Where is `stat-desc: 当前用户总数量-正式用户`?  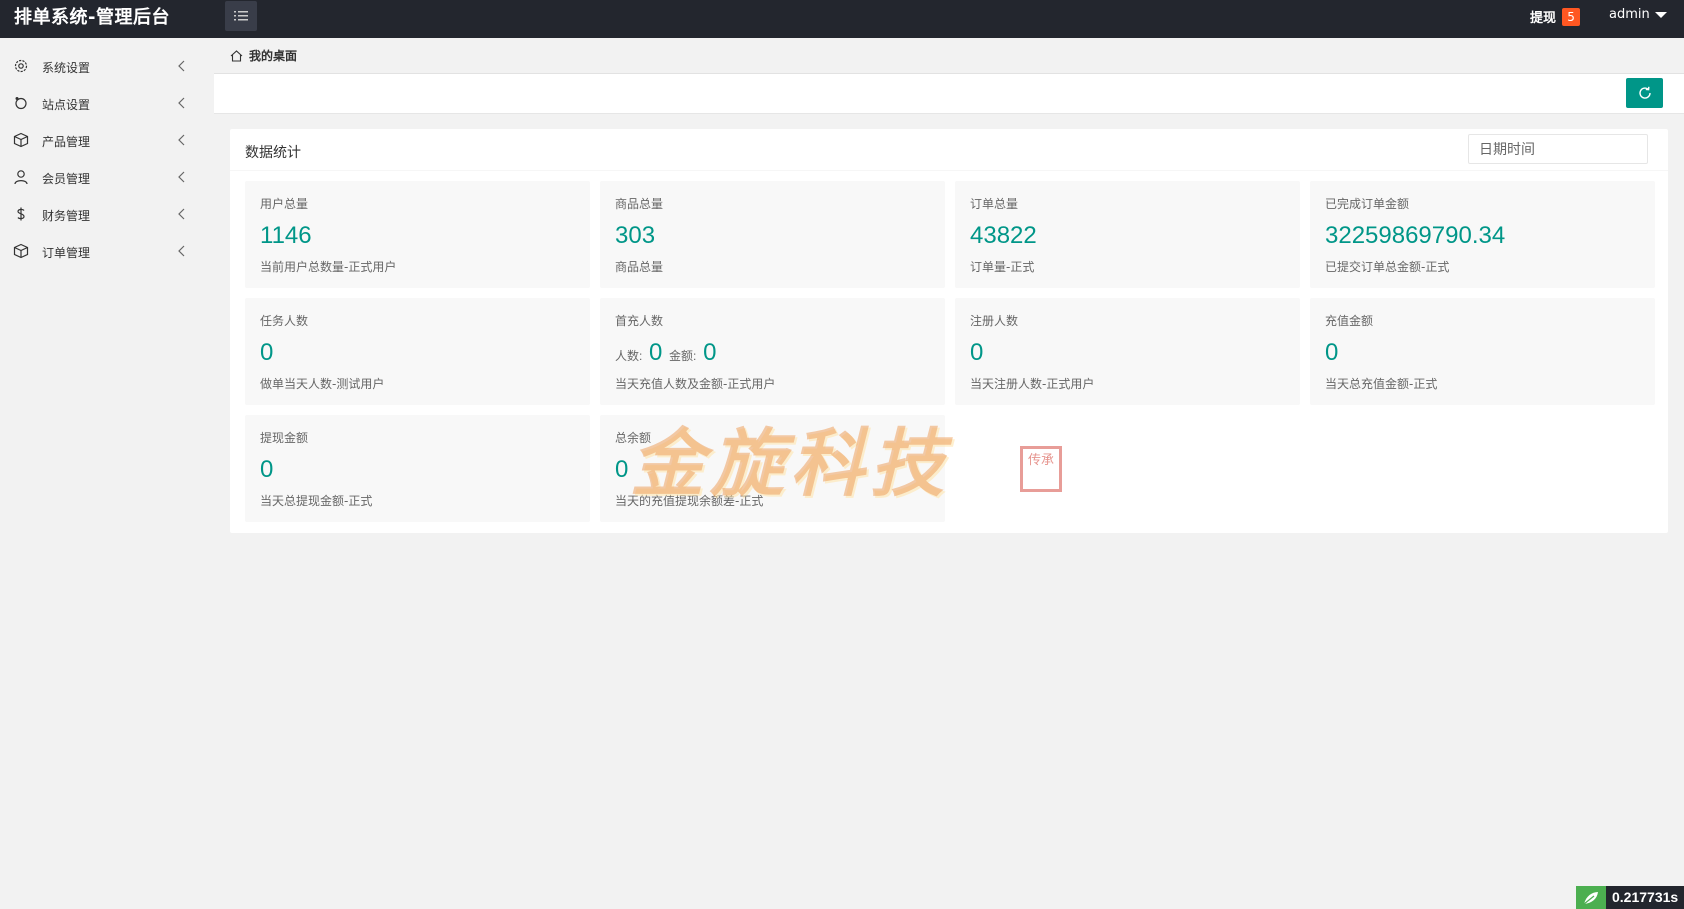
stat-desc: 当前用户总数量-正式用户 is located at coordinates (328, 267).